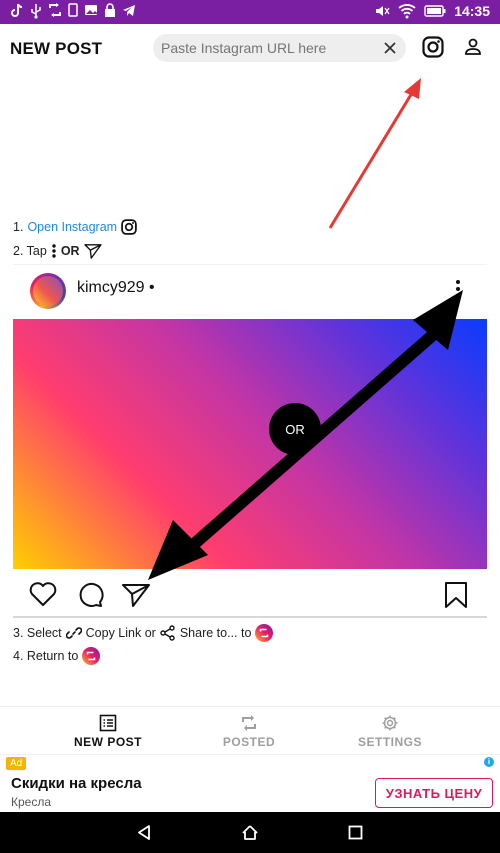 This screenshot has height=853, width=500. I want to click on repost-app-icon, so click(55, 10).